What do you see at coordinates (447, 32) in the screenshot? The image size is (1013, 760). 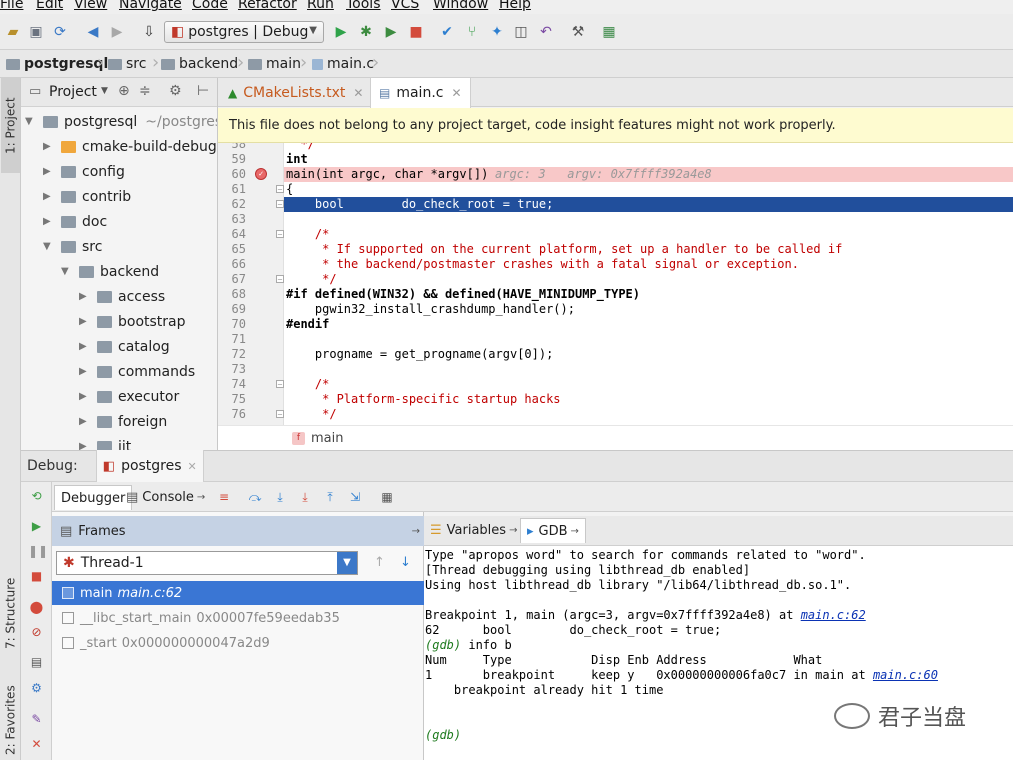 I see `vcs-update-icon: ✔` at bounding box center [447, 32].